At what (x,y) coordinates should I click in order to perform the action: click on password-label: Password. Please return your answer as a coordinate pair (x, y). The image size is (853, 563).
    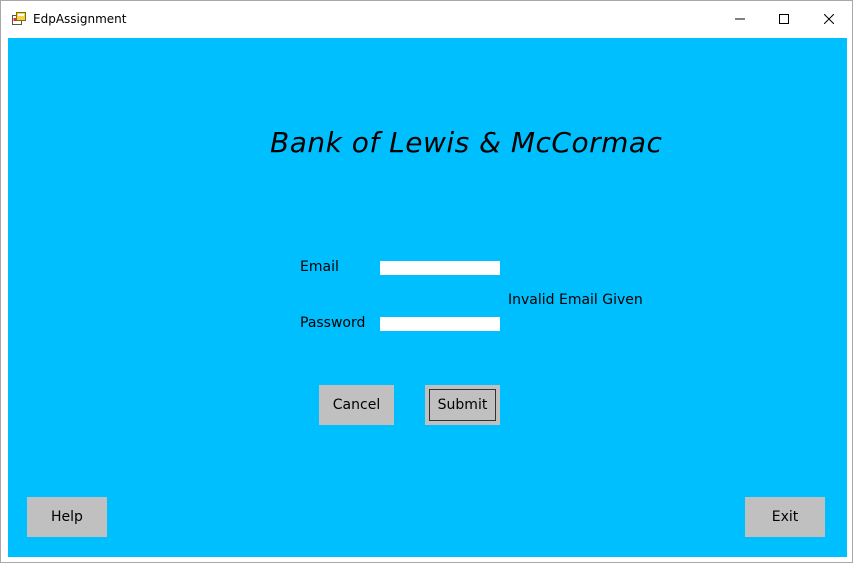
    Looking at the image, I should click on (333, 323).